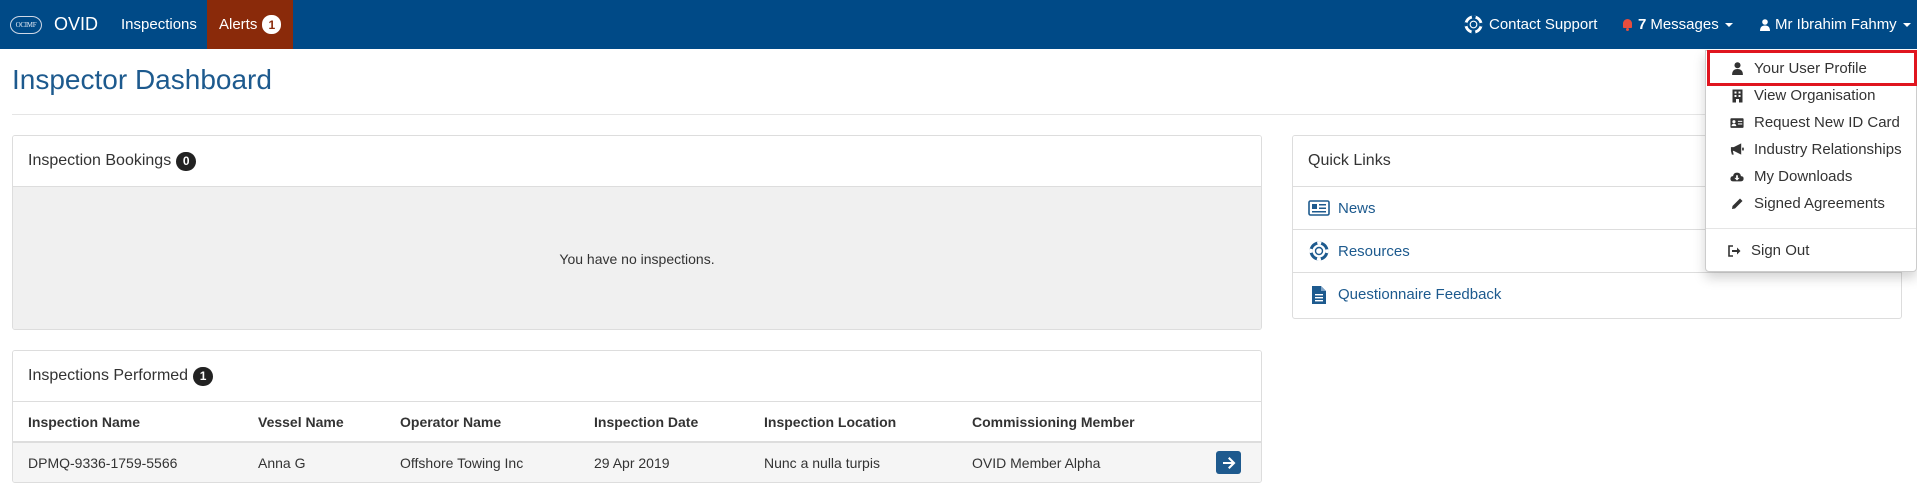 This screenshot has height=500, width=1917. I want to click on panel-heading: Inspections Performed 1, so click(637, 376).